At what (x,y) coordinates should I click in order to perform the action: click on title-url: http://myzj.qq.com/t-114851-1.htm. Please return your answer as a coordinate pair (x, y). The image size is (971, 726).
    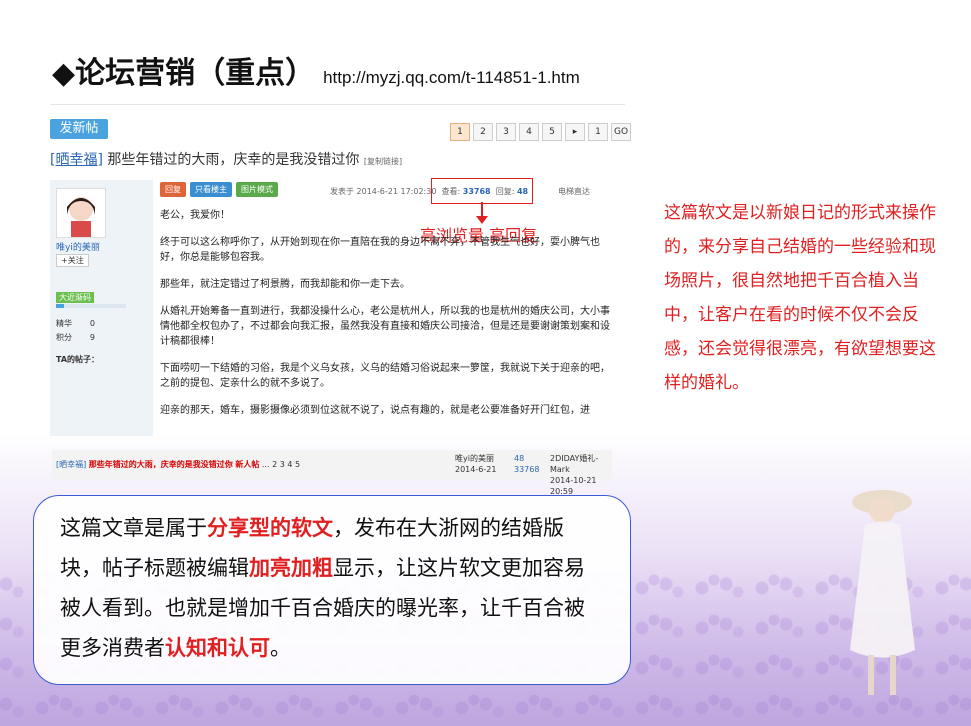
    Looking at the image, I should click on (451, 78).